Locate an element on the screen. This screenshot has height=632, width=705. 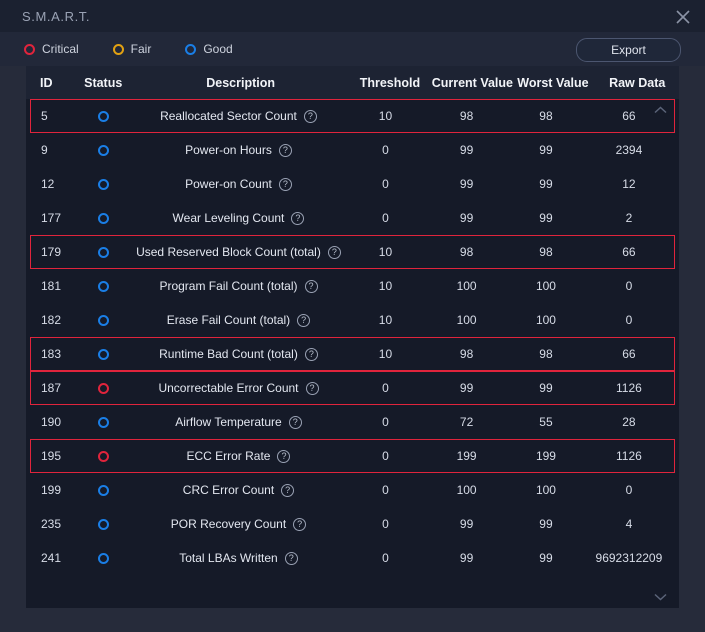
cell-worst-value: 100 is located at coordinates (545, 320).